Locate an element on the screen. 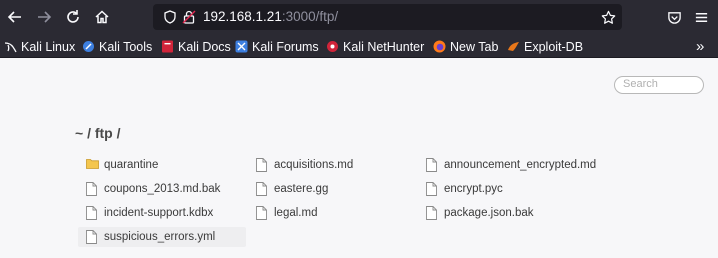  file-list-item: announcement_encrypted.md is located at coordinates (507, 165).